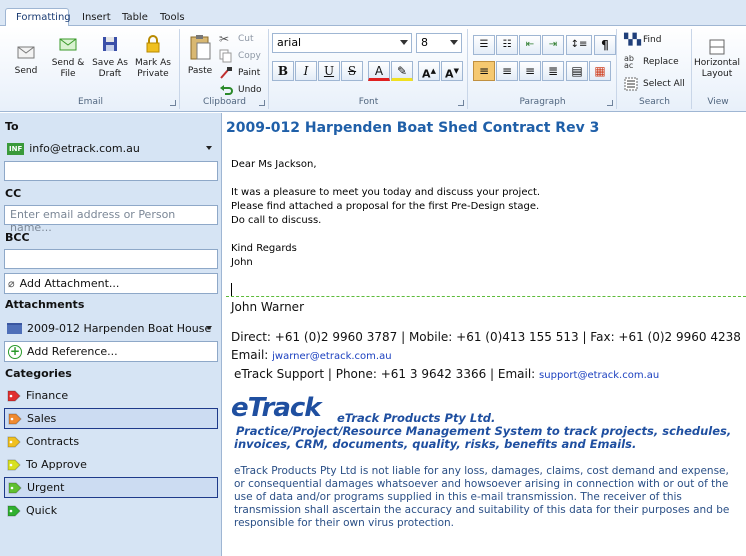  What do you see at coordinates (274, 165) in the screenshot?
I see `body-greeting: Dear Ms Jackson,` at bounding box center [274, 165].